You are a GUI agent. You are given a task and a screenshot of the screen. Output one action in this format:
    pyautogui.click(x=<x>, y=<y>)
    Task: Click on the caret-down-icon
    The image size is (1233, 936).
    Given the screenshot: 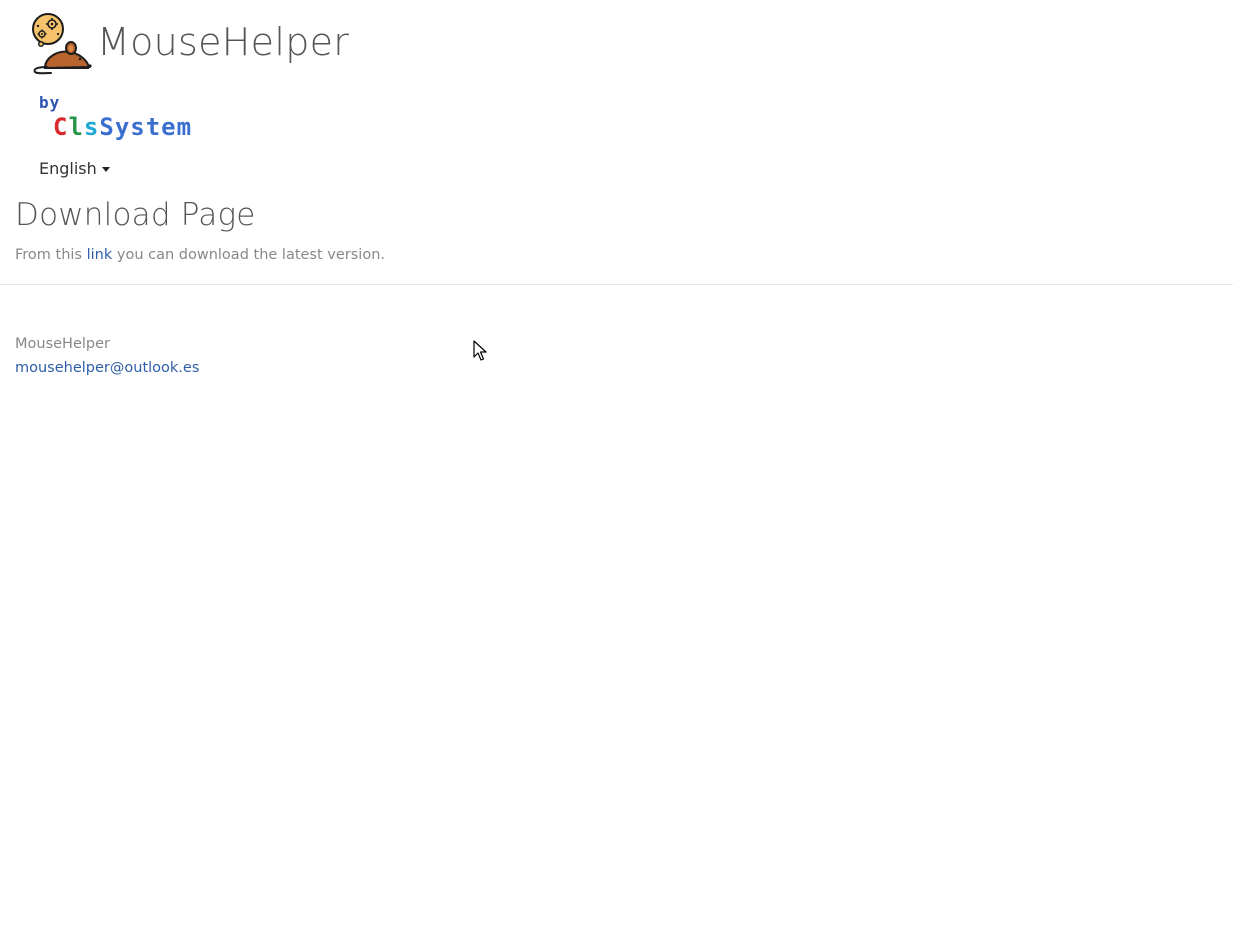 What is the action you would take?
    pyautogui.click(x=105, y=169)
    